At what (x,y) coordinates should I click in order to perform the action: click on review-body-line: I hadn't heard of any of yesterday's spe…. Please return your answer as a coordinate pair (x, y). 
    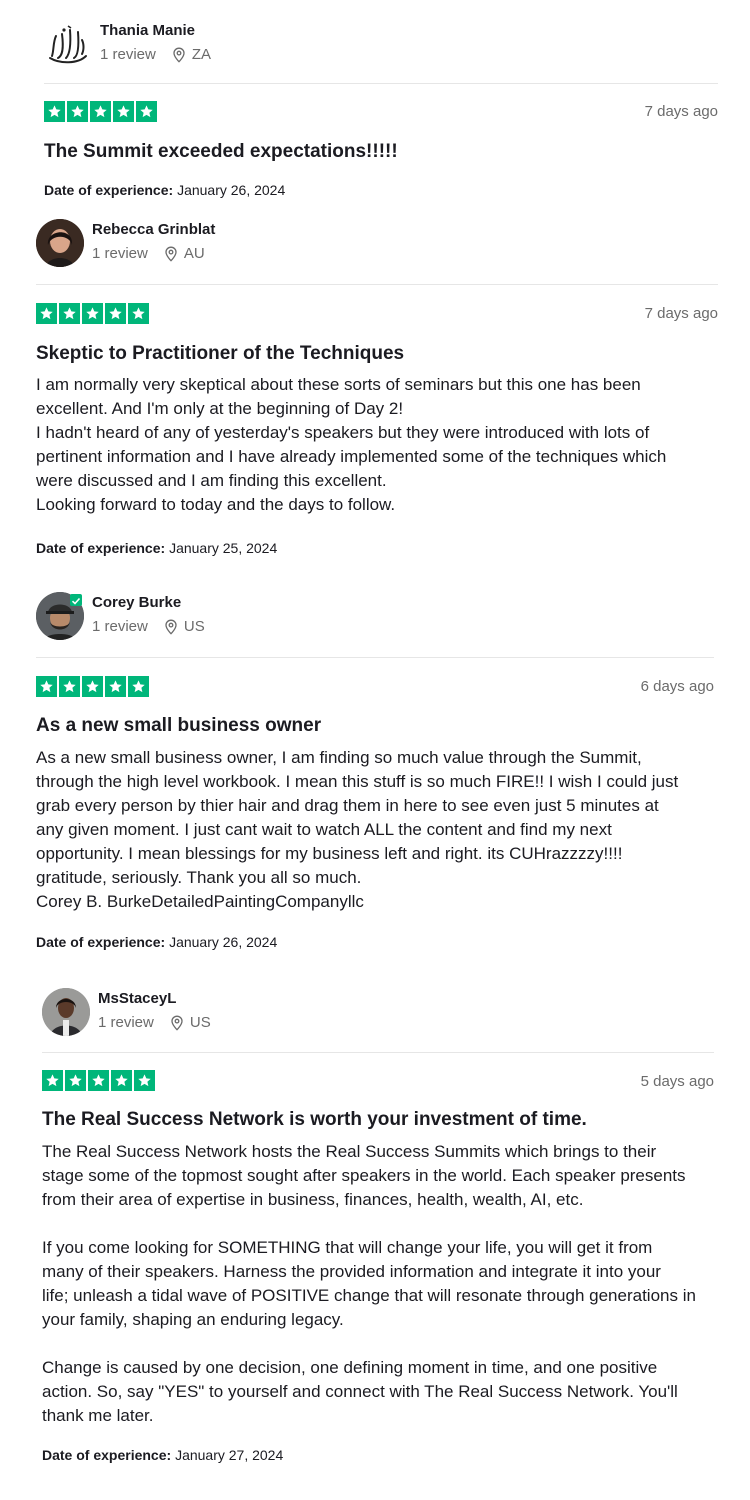
    Looking at the image, I should click on (343, 432).